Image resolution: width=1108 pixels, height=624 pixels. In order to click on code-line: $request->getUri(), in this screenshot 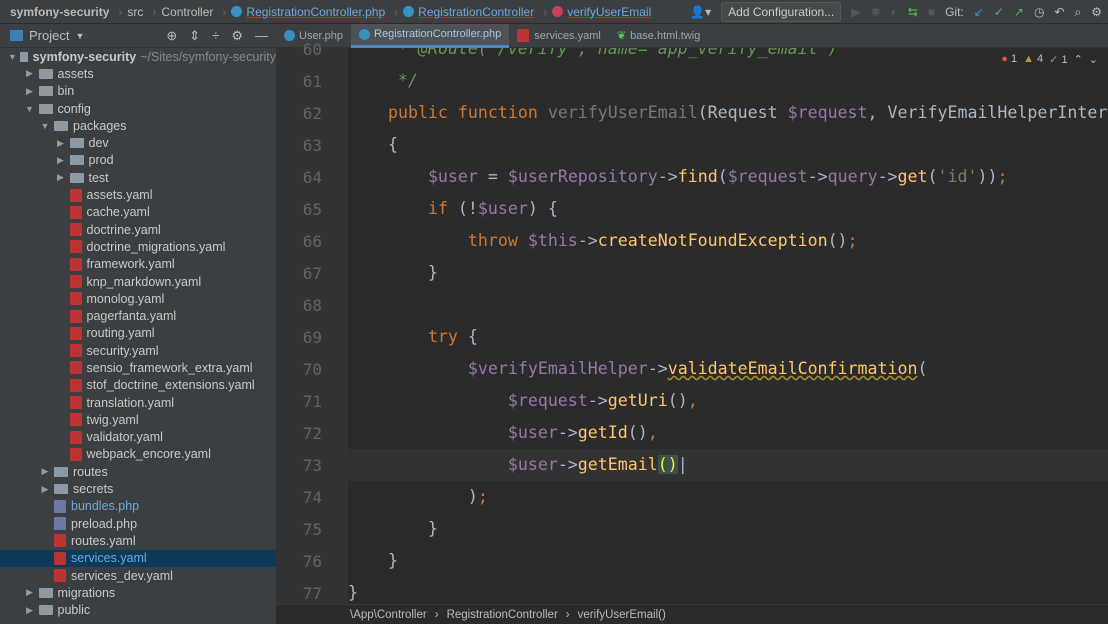, I will do `click(728, 401)`.